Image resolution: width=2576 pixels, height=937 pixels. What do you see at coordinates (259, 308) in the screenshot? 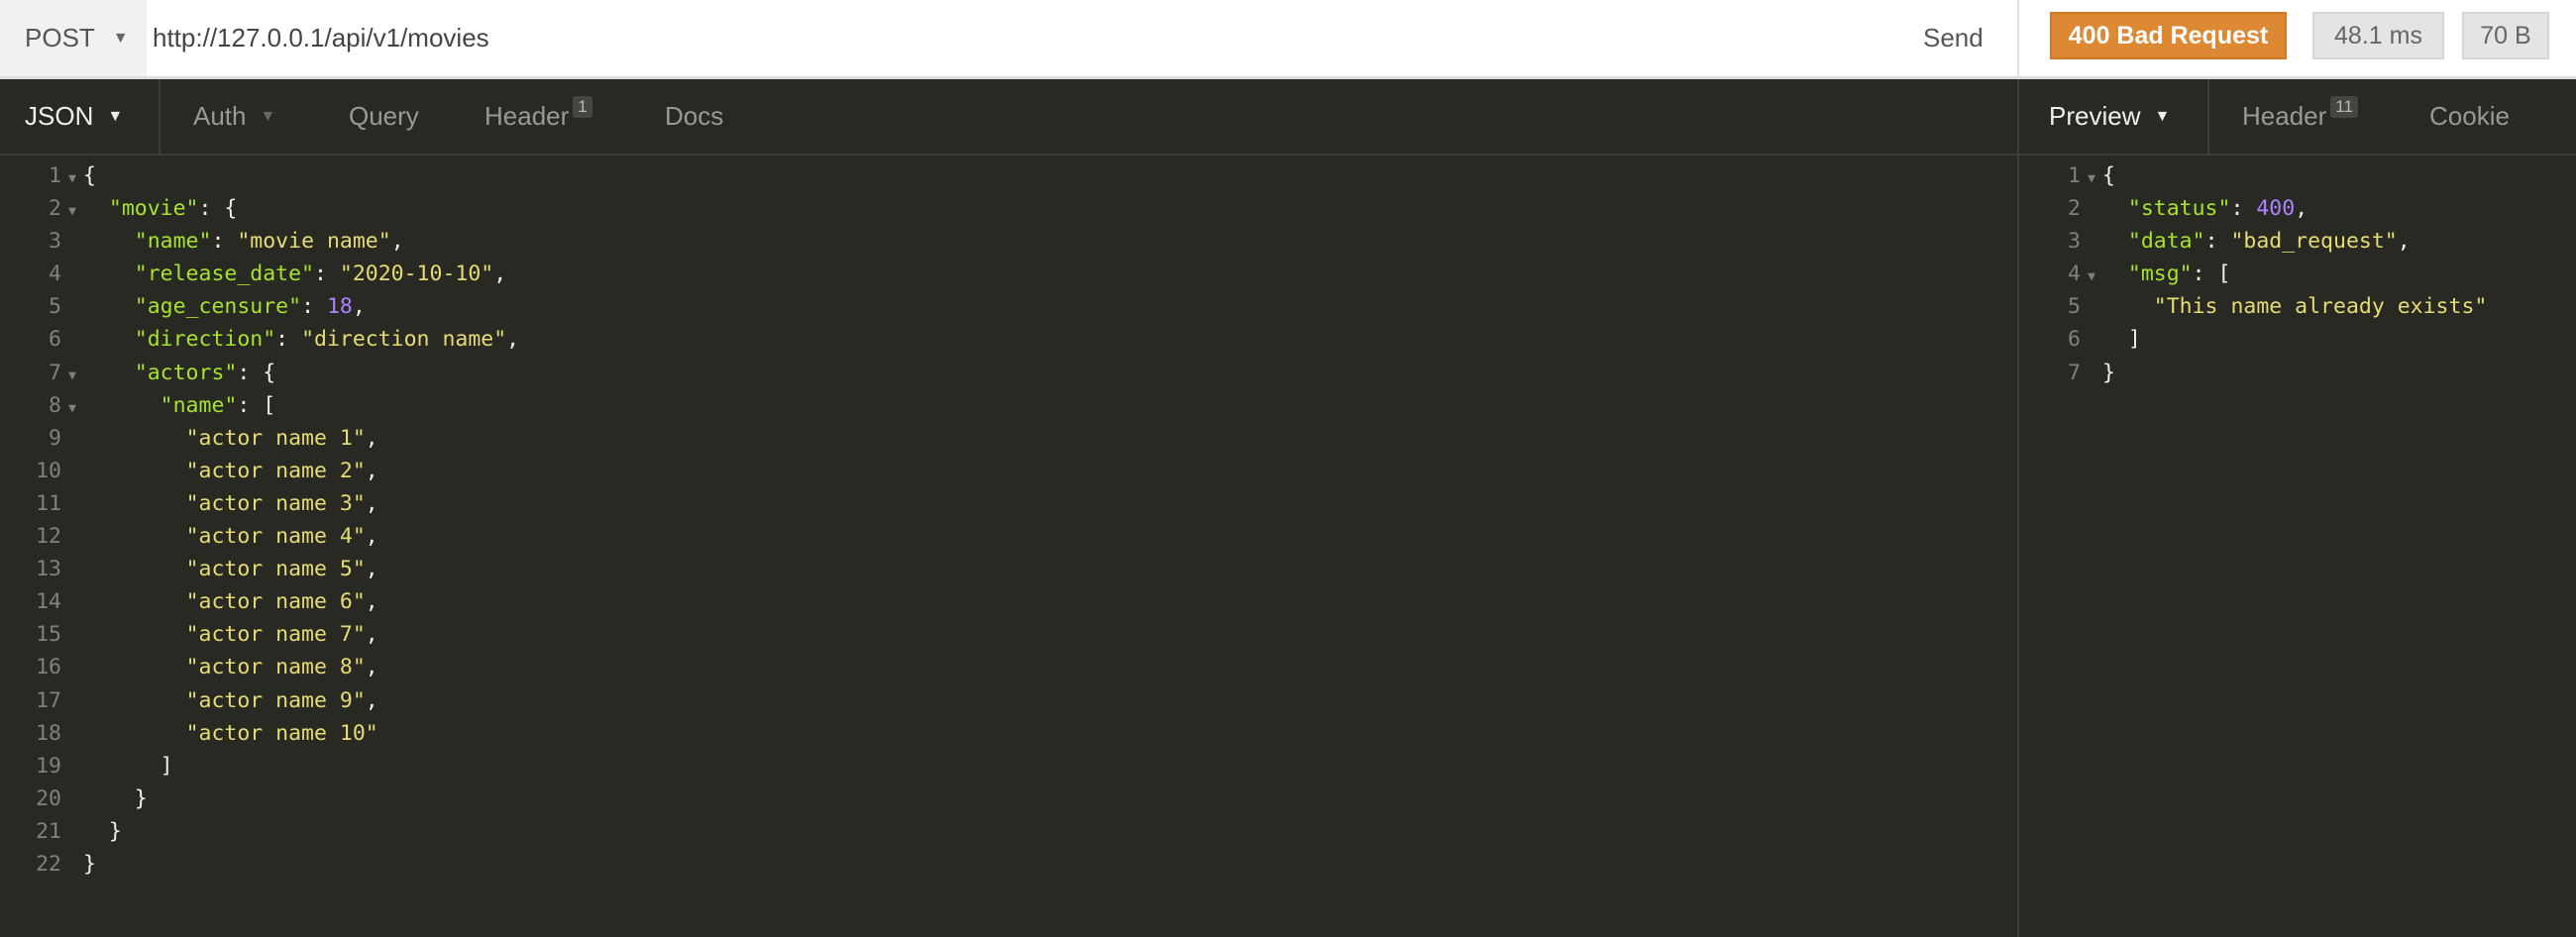
I see `code-line: 5 "age_censure": 18,` at bounding box center [259, 308].